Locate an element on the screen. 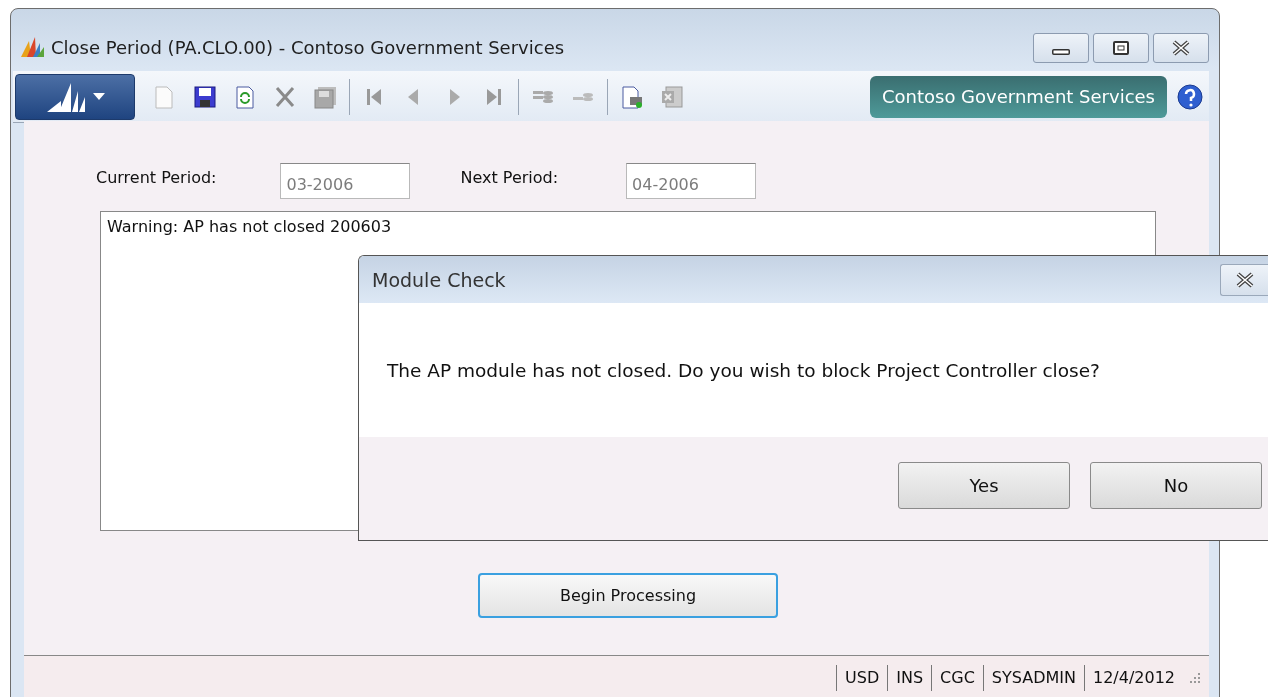 This screenshot has width=1268, height=697. delete-icon is located at coordinates (285, 96).